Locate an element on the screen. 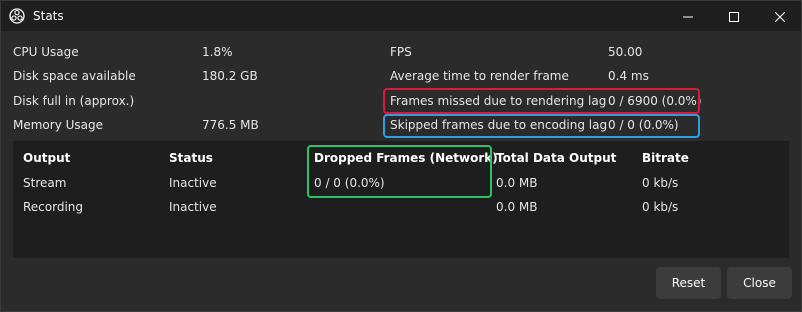 The height and width of the screenshot is (312, 802). close-window-button is located at coordinates (779, 16).